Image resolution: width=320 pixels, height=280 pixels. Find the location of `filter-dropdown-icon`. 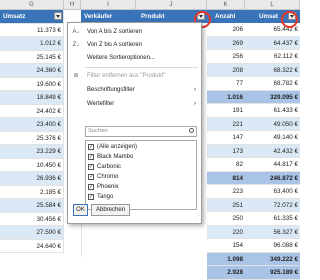

filter-dropdown-icon is located at coordinates (58, 16).